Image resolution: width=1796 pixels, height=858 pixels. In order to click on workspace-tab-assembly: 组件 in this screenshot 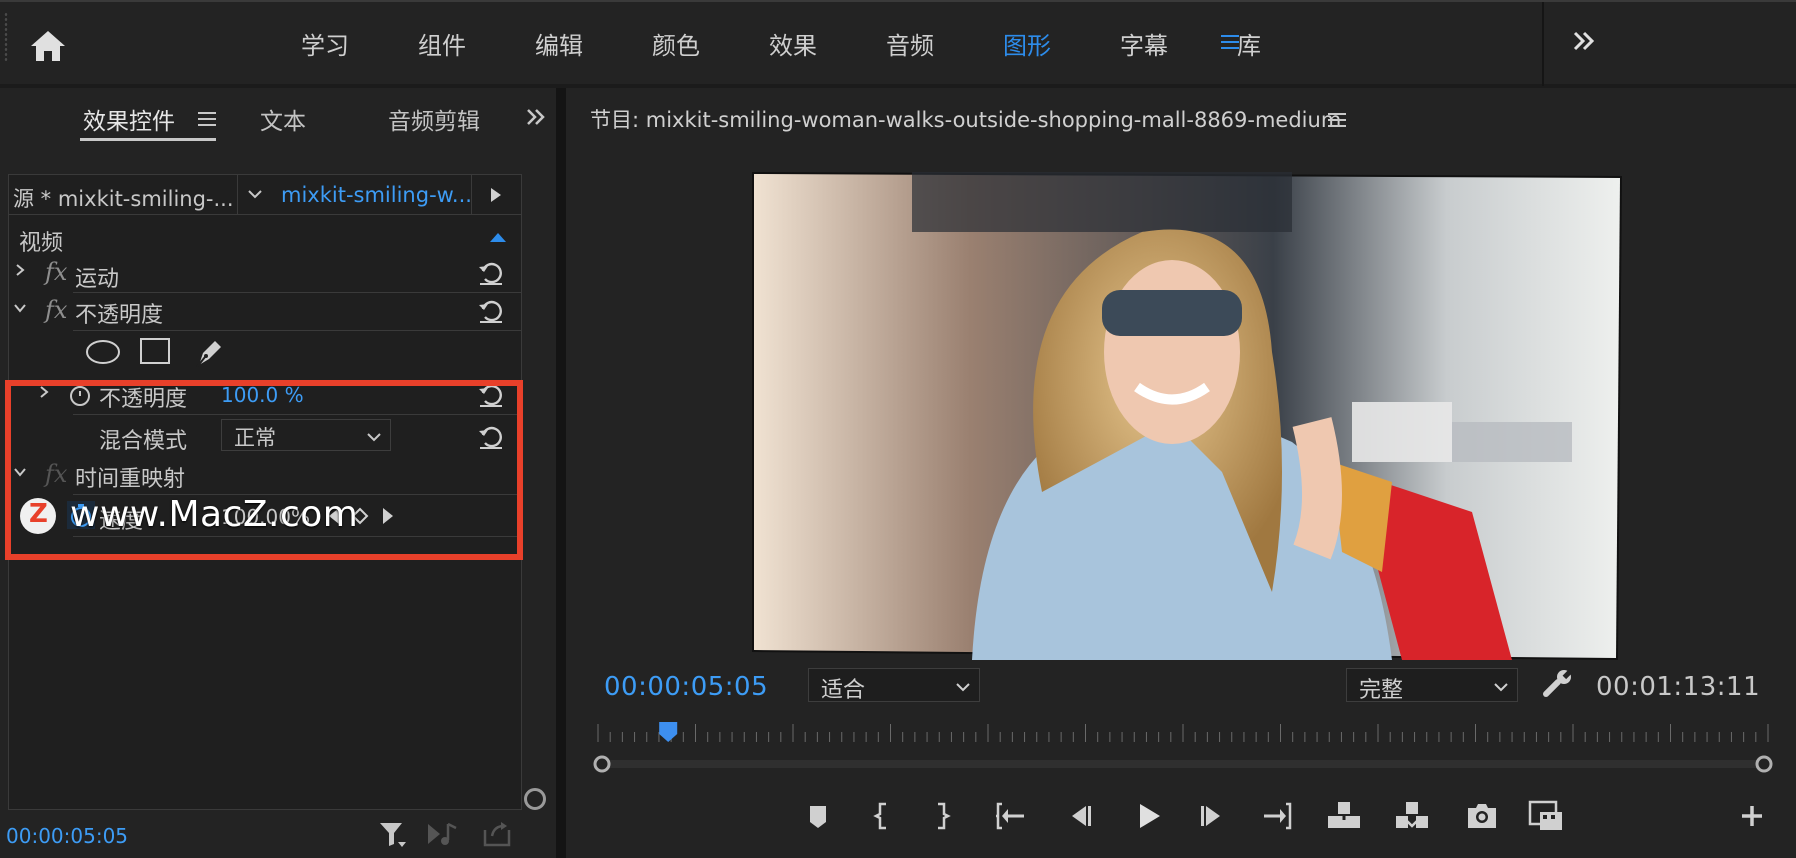, I will do `click(442, 43)`.